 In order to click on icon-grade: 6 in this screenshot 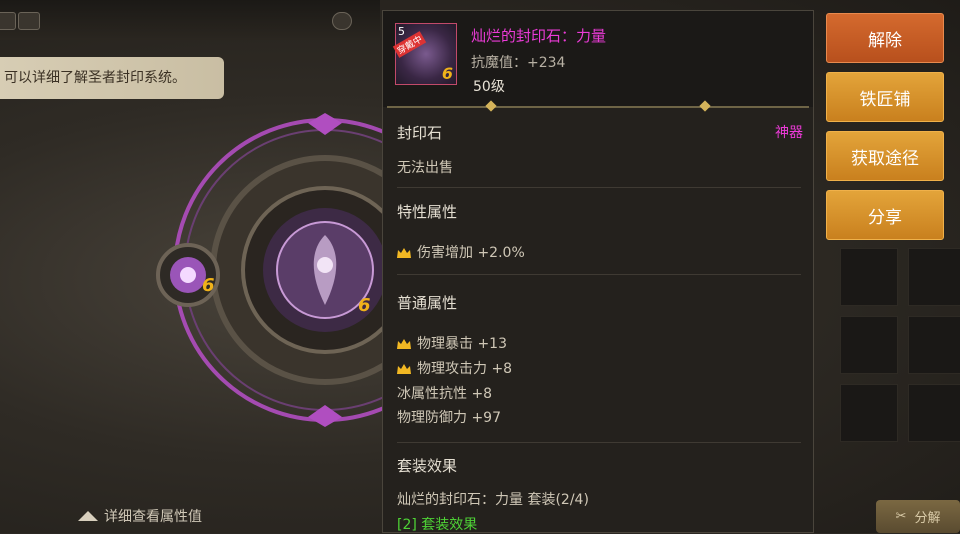, I will do `click(447, 73)`.